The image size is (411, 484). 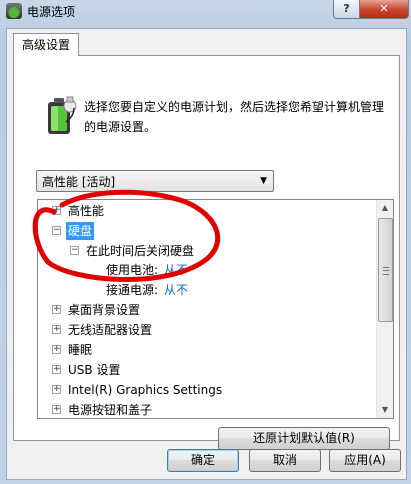 I want to click on power-options-icon, so click(x=14, y=11).